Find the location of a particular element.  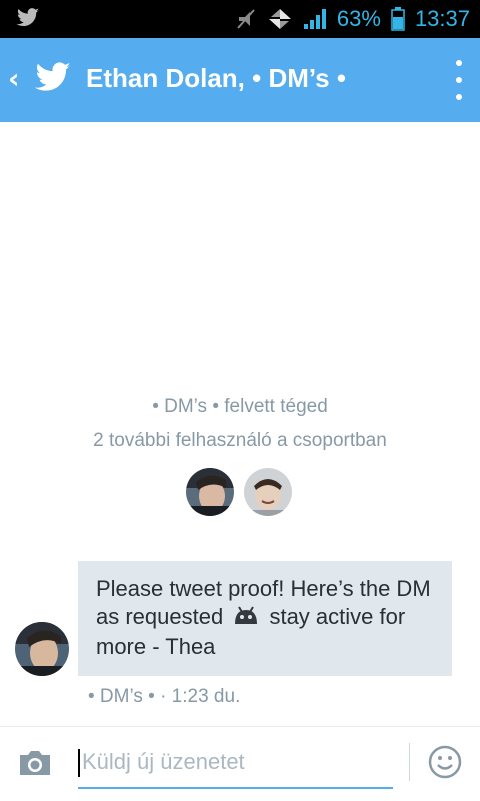

compose-divider is located at coordinates (409, 762).